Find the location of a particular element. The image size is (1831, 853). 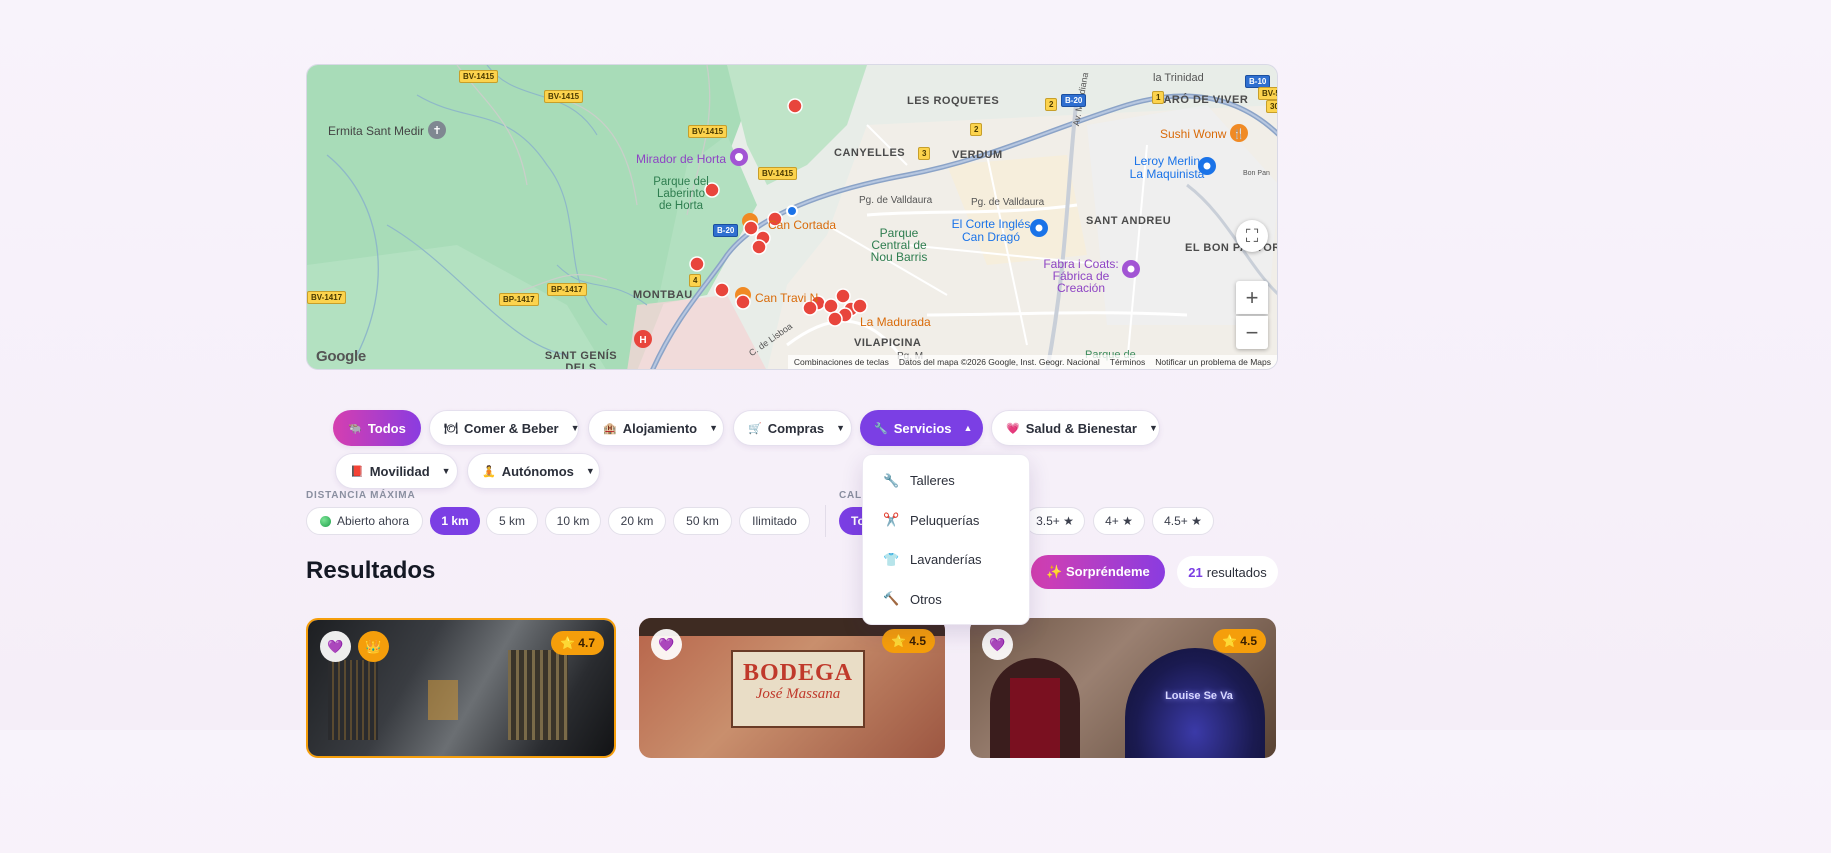

map-label-mirador: Mirador de Horta is located at coordinates (681, 159).